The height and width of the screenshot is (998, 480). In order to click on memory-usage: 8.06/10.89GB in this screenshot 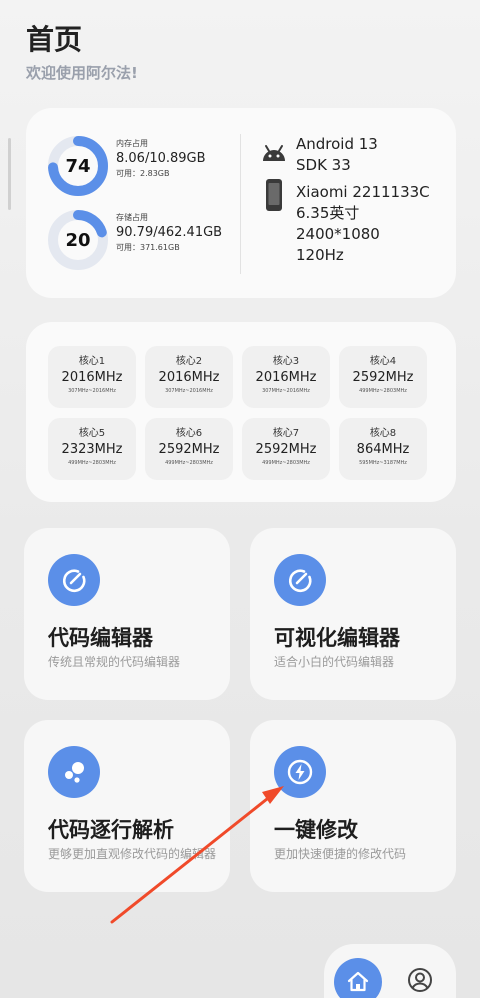, I will do `click(161, 158)`.